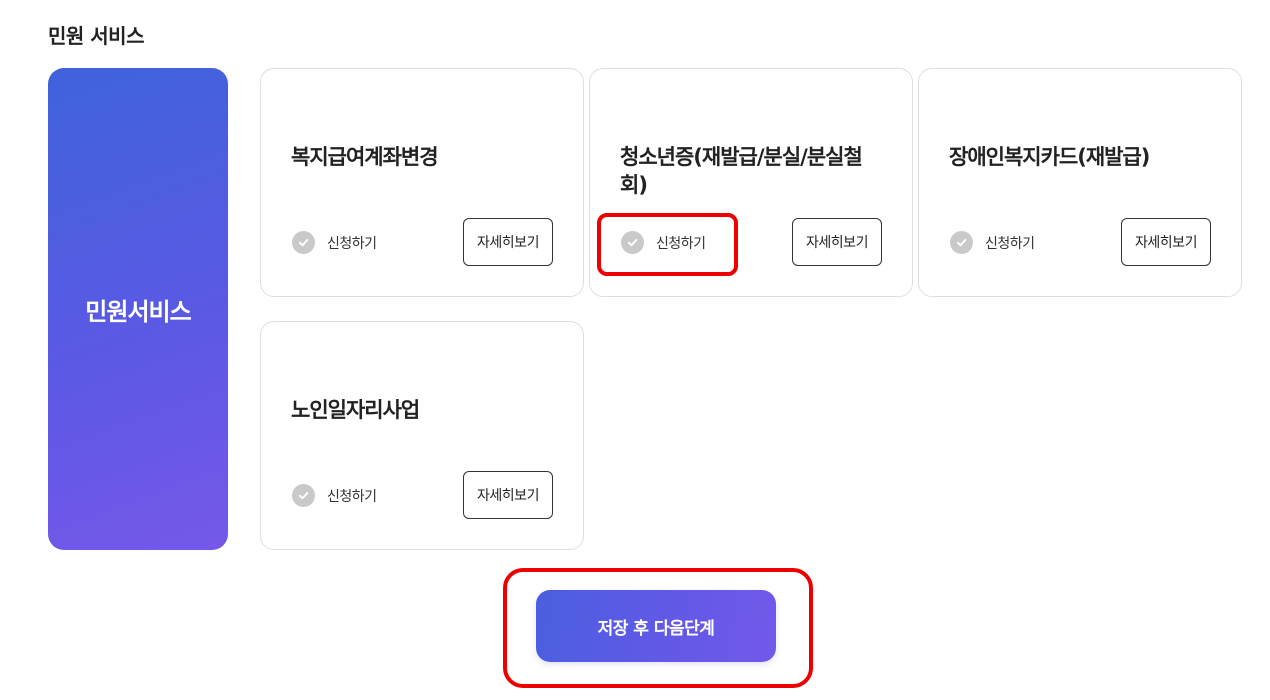 The image size is (1270, 700). Describe the element at coordinates (96, 36) in the screenshot. I see `section-title: 민원 서비스` at that location.